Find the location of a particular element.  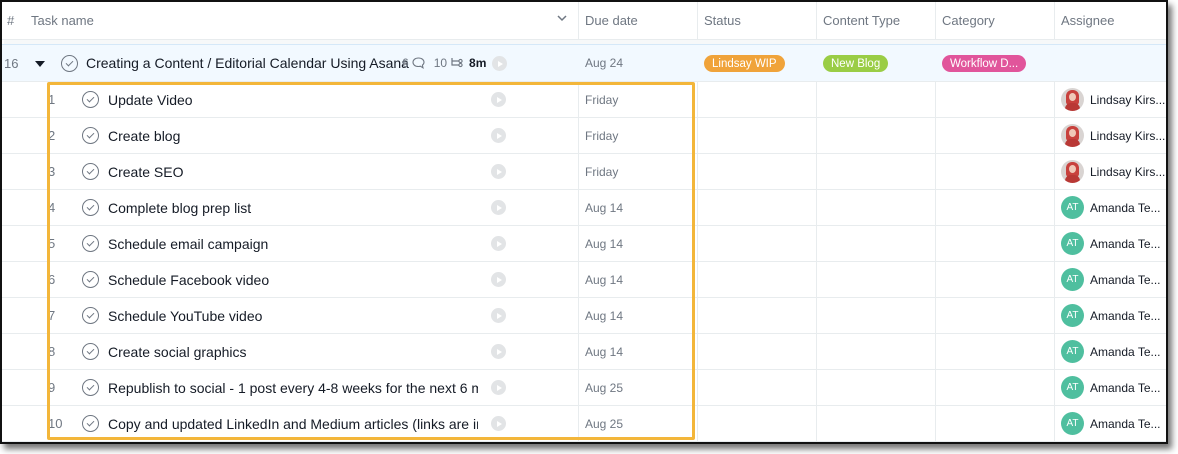

subtask-number: 10 is located at coordinates (55, 423).